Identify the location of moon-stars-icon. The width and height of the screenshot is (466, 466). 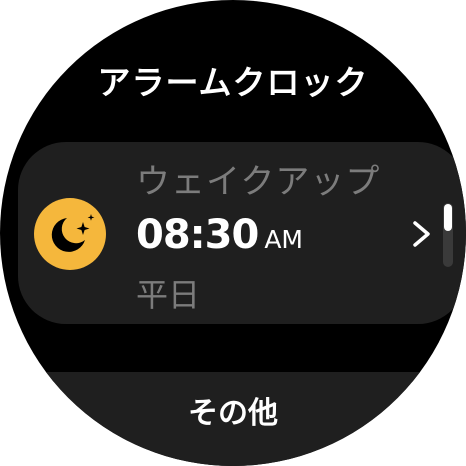
(73, 233).